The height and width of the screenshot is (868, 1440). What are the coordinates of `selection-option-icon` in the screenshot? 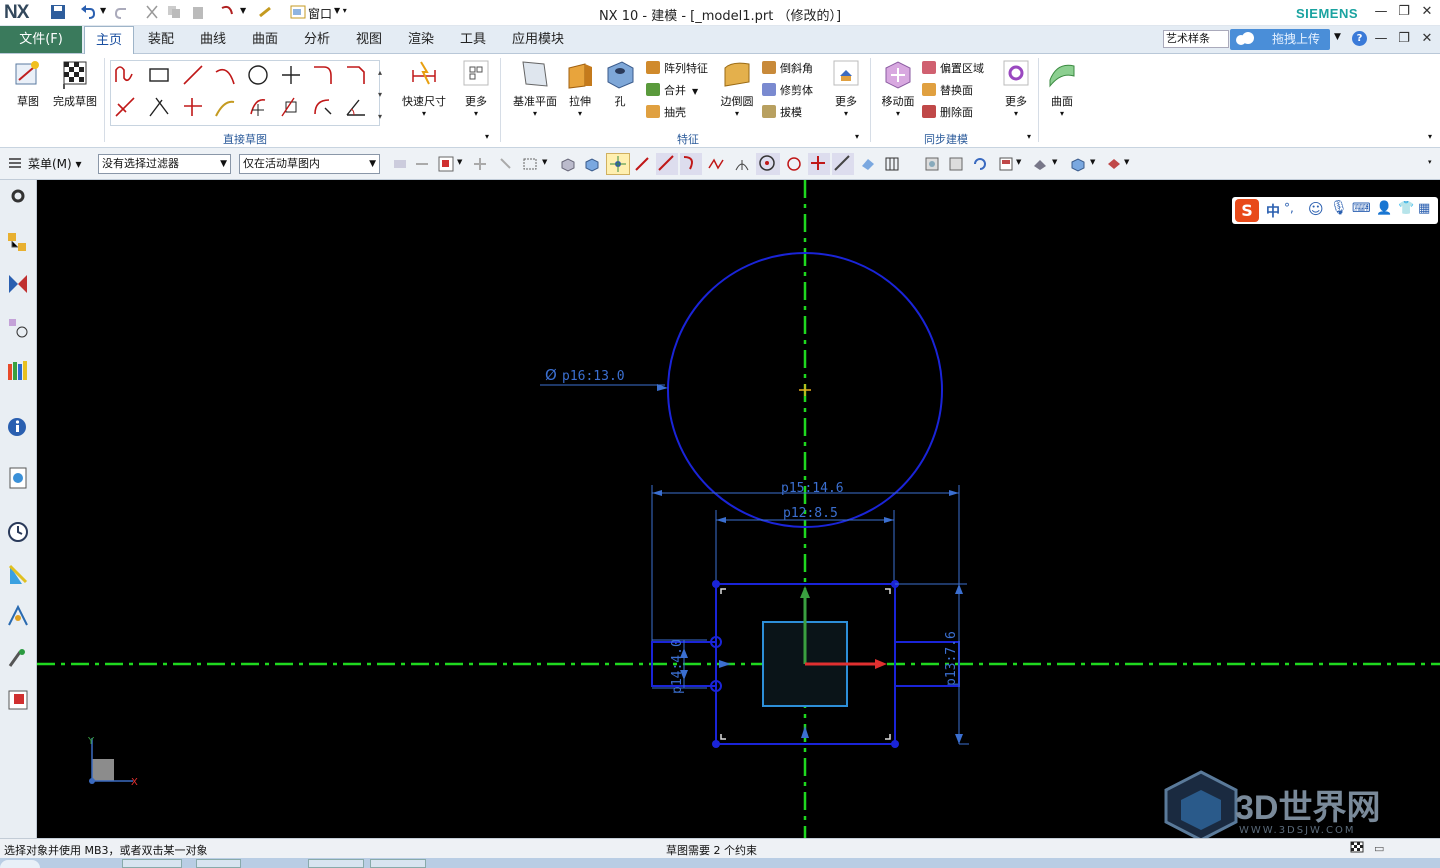 It's located at (400, 164).